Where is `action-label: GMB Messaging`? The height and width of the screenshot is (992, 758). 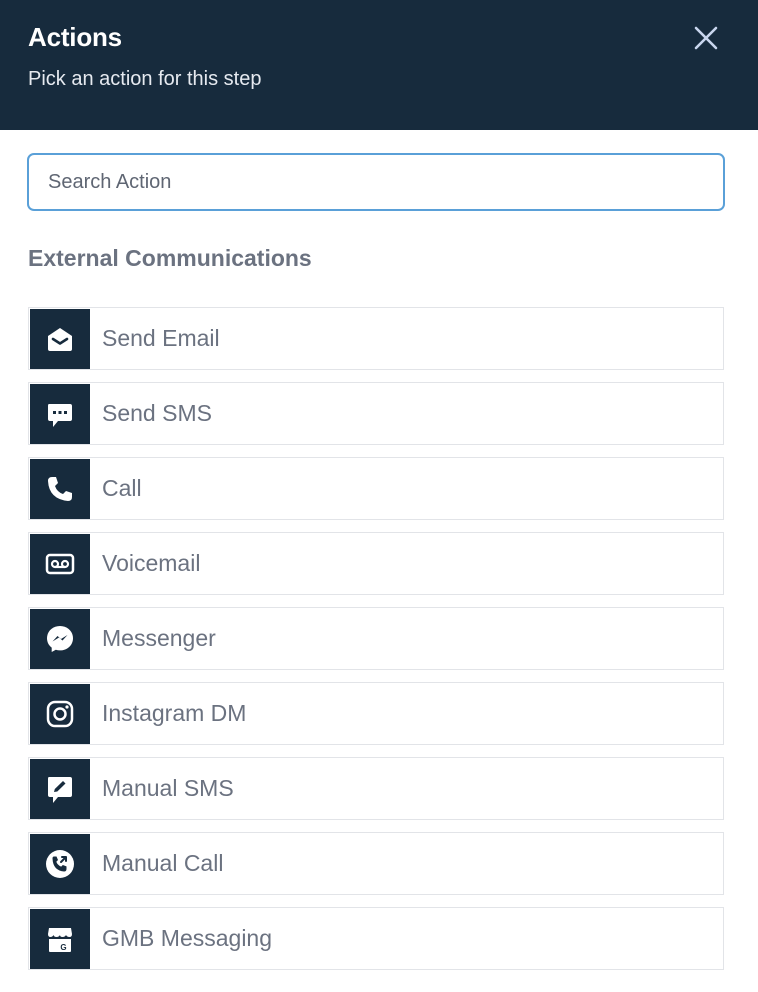 action-label: GMB Messaging is located at coordinates (187, 938).